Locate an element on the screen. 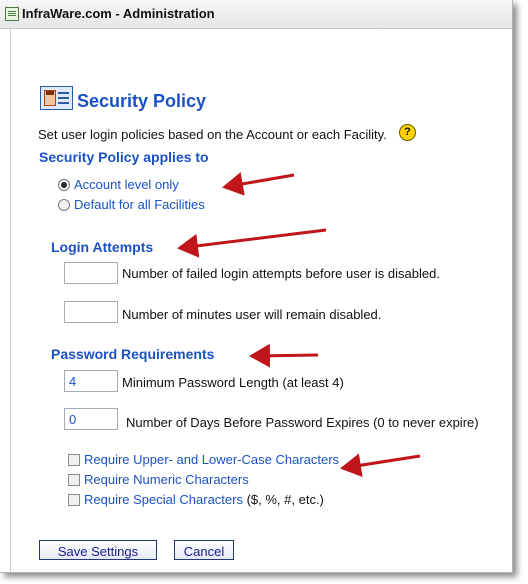 Image resolution: width=528 pixels, height=584 pixels. login-attempts-heading: Login Attempts is located at coordinates (102, 247).